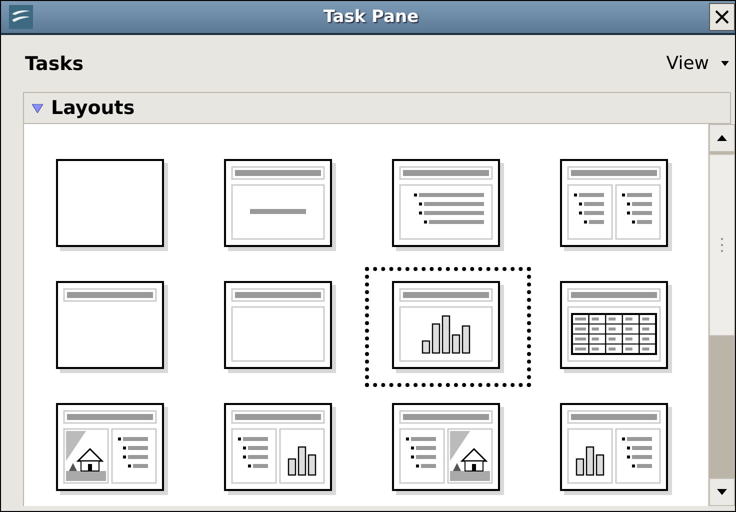 The width and height of the screenshot is (736, 512). What do you see at coordinates (371, 17) in the screenshot?
I see `window-title: Task Pane` at bounding box center [371, 17].